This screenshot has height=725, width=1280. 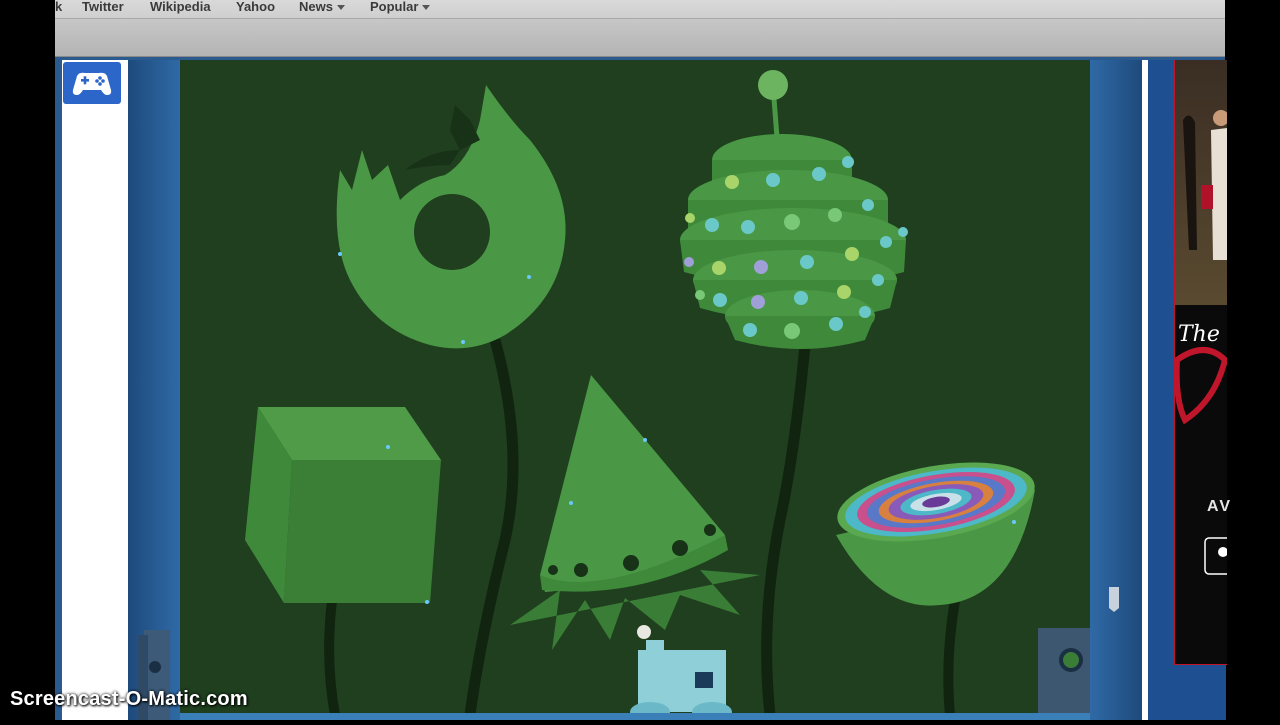 What do you see at coordinates (640, 38) in the screenshot?
I see `browser-toolbar` at bounding box center [640, 38].